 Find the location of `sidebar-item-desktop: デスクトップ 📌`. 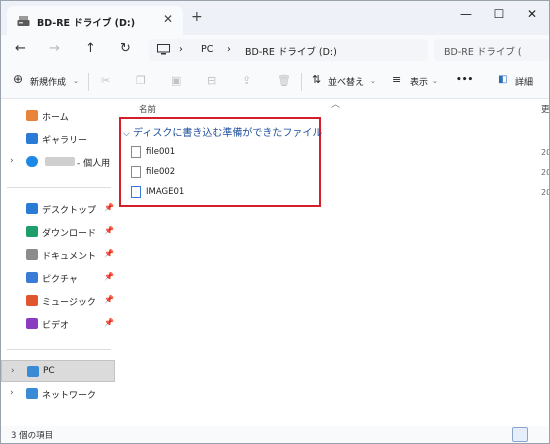

sidebar-item-desktop: デスクトップ 📌 is located at coordinates (58, 209).